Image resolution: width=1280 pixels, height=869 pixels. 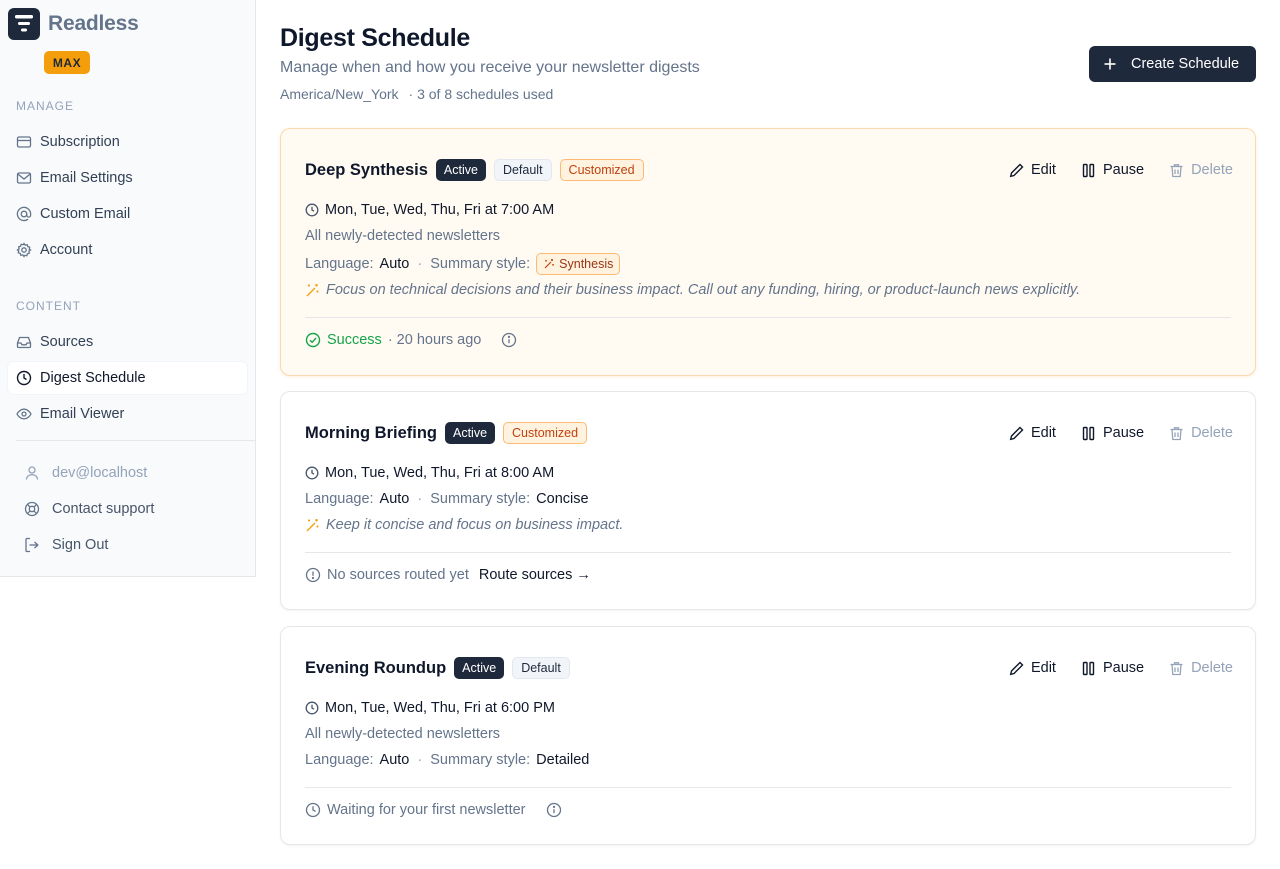 What do you see at coordinates (100, 473) in the screenshot?
I see `user-email: dev@localhost` at bounding box center [100, 473].